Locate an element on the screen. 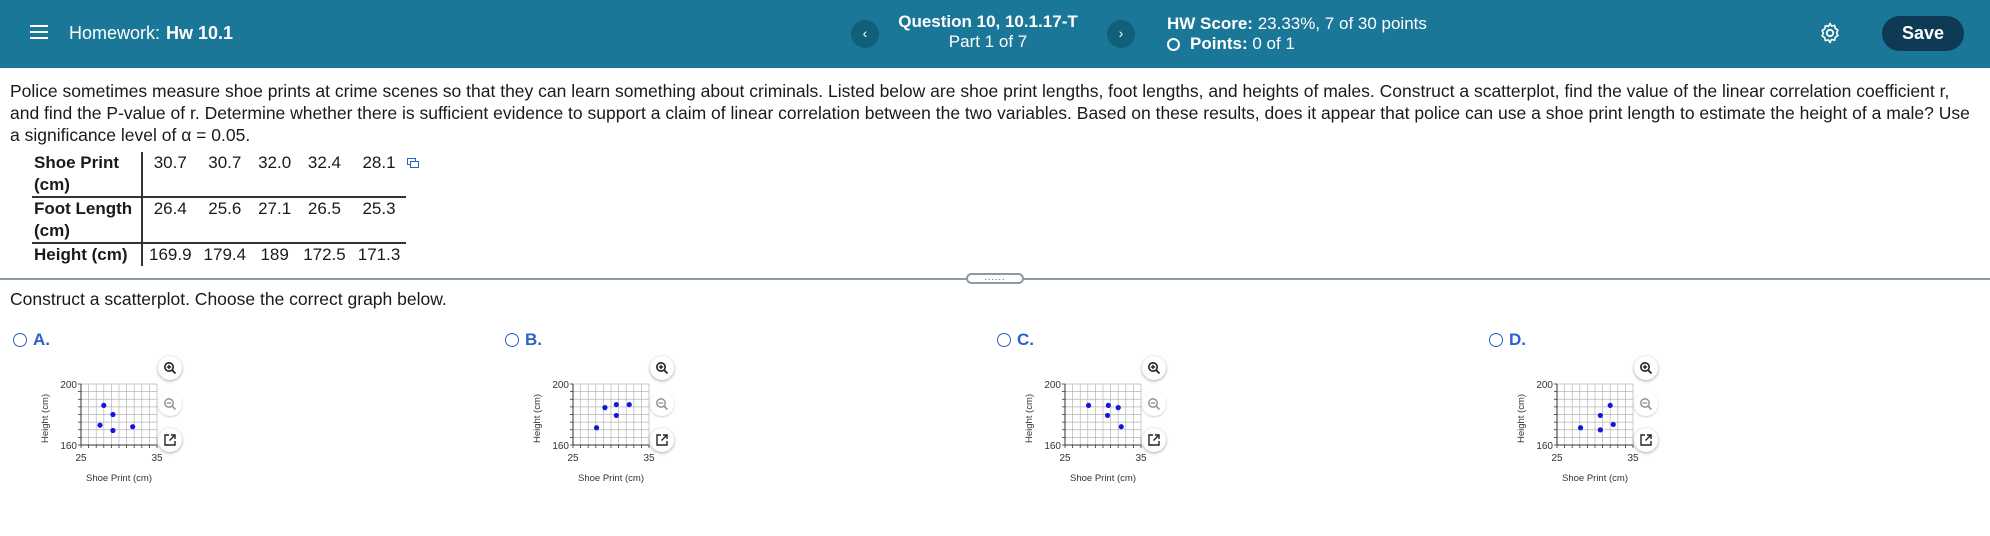 This screenshot has height=536, width=1990. save-button: Save is located at coordinates (1923, 33).